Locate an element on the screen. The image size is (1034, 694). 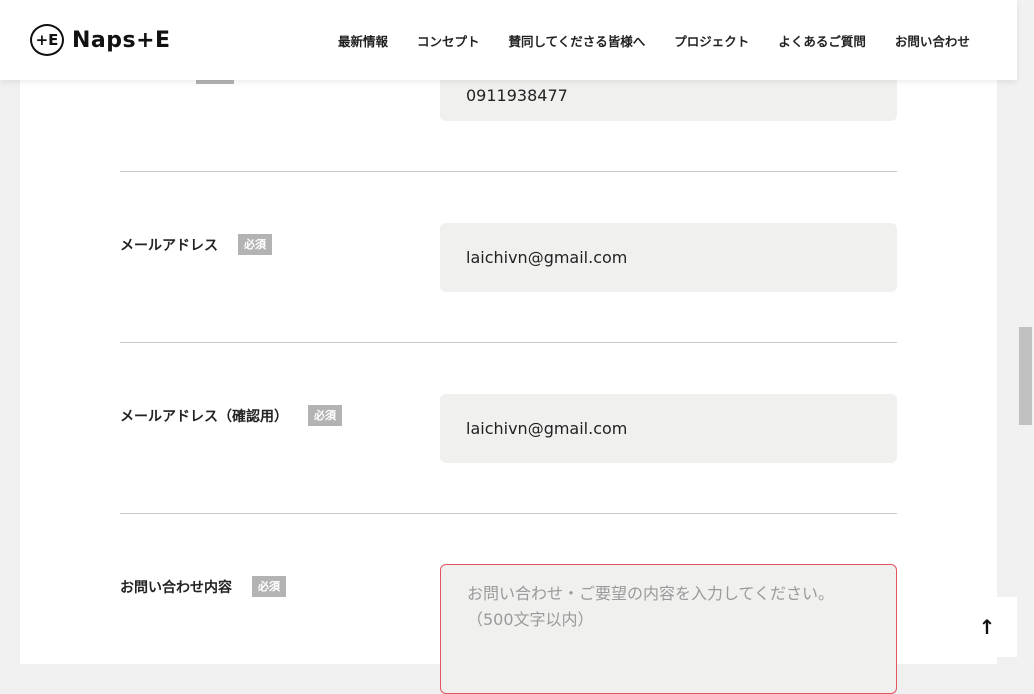
nav-item-project: プロジェクト is located at coordinates (711, 40).